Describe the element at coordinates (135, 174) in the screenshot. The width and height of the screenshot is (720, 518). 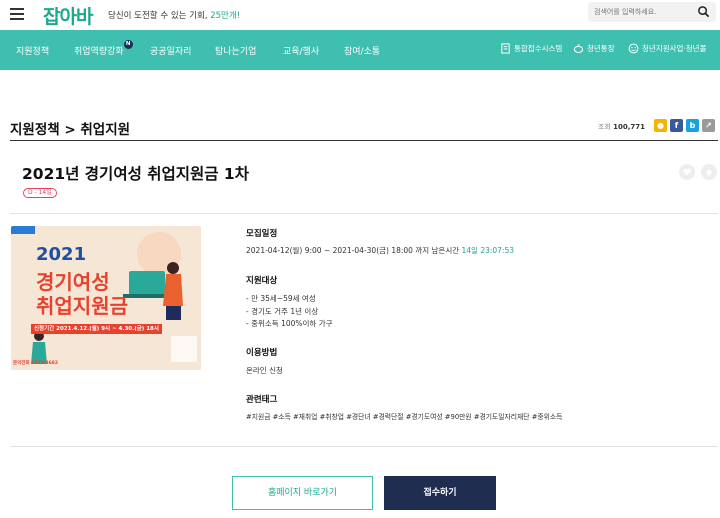
I see `post-title: 2021년 경기여성 취업지원금 1차` at that location.